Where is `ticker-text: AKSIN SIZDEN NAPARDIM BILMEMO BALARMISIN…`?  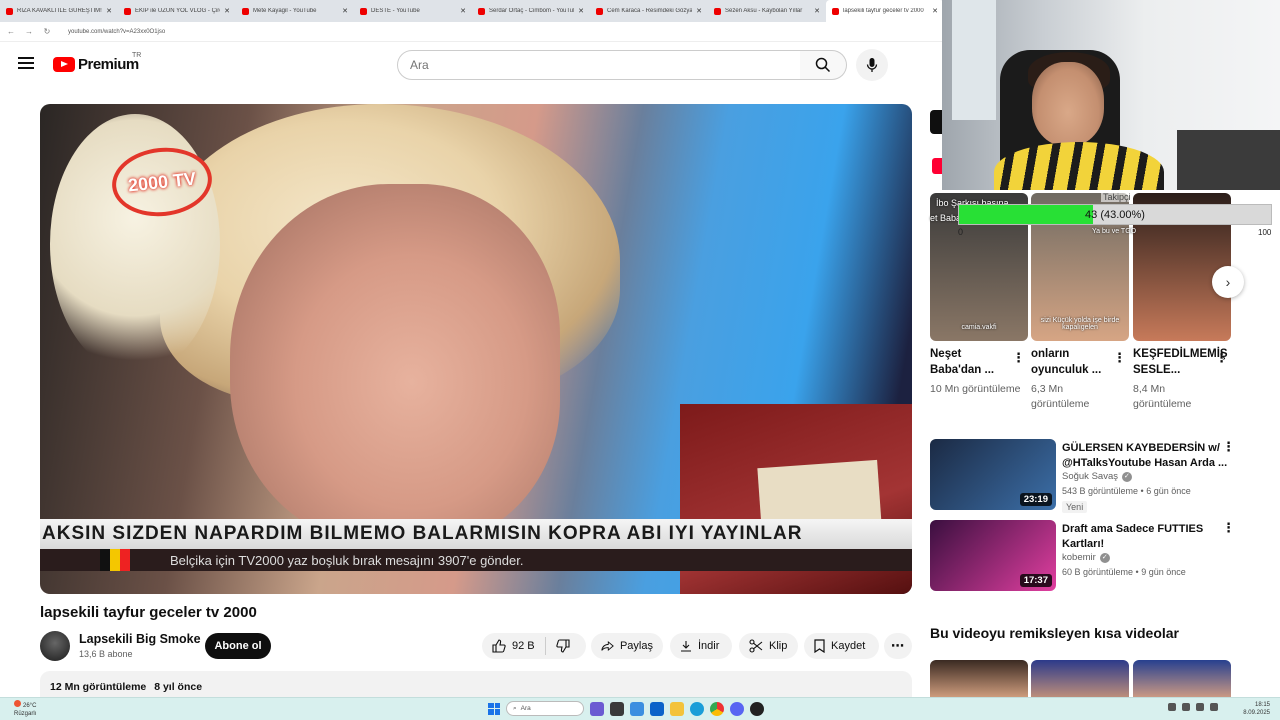 ticker-text: AKSIN SIZDEN NAPARDIM BILMEMO BALARMISIN… is located at coordinates (422, 533).